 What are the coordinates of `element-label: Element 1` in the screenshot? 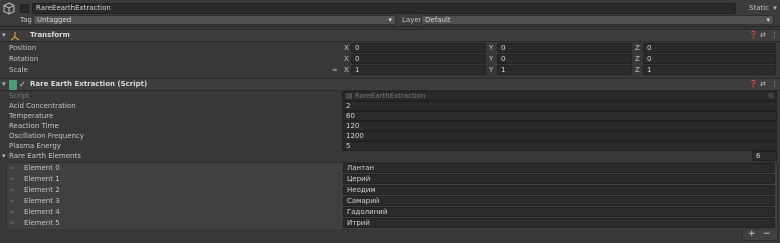 It's located at (42, 179).